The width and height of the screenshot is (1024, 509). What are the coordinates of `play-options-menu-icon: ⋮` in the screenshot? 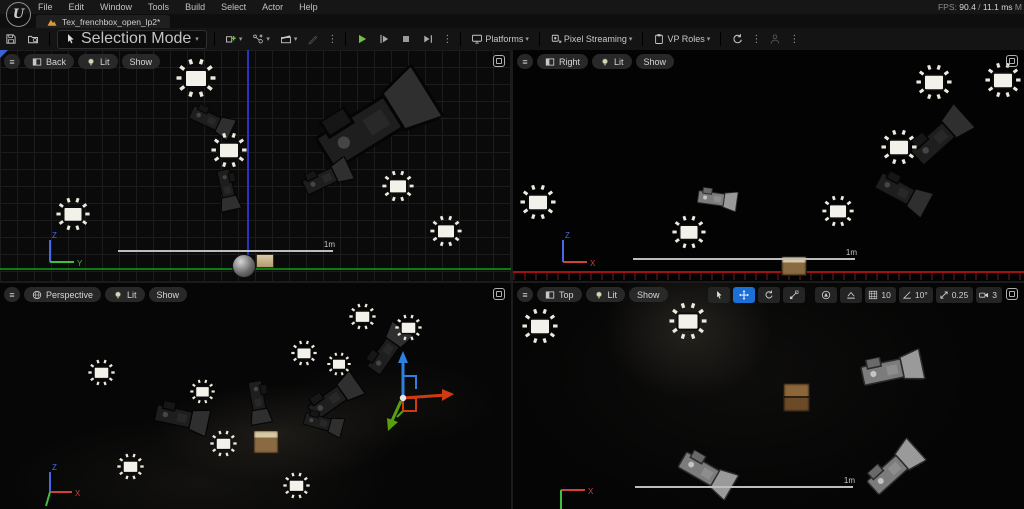 It's located at (447, 39).